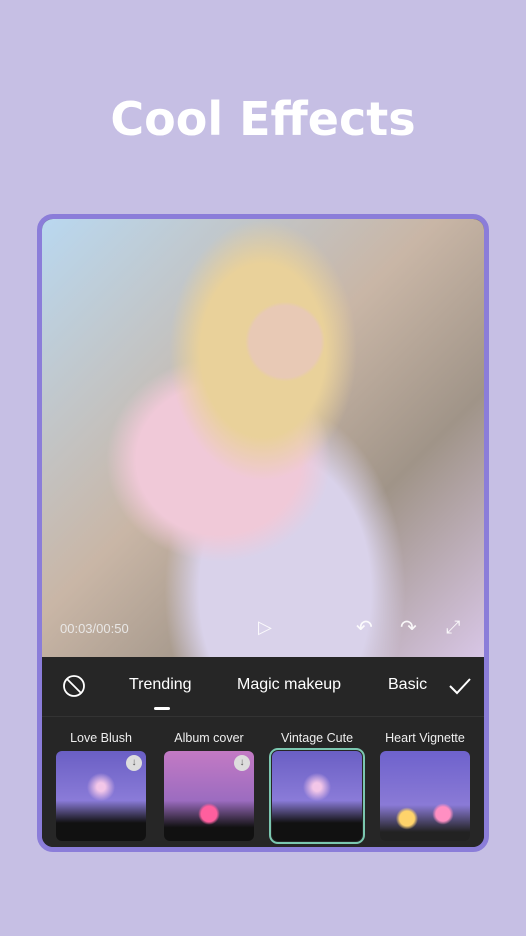 This screenshot has width=526, height=936. What do you see at coordinates (317, 738) in the screenshot?
I see `effect-label: Vintage Cute` at bounding box center [317, 738].